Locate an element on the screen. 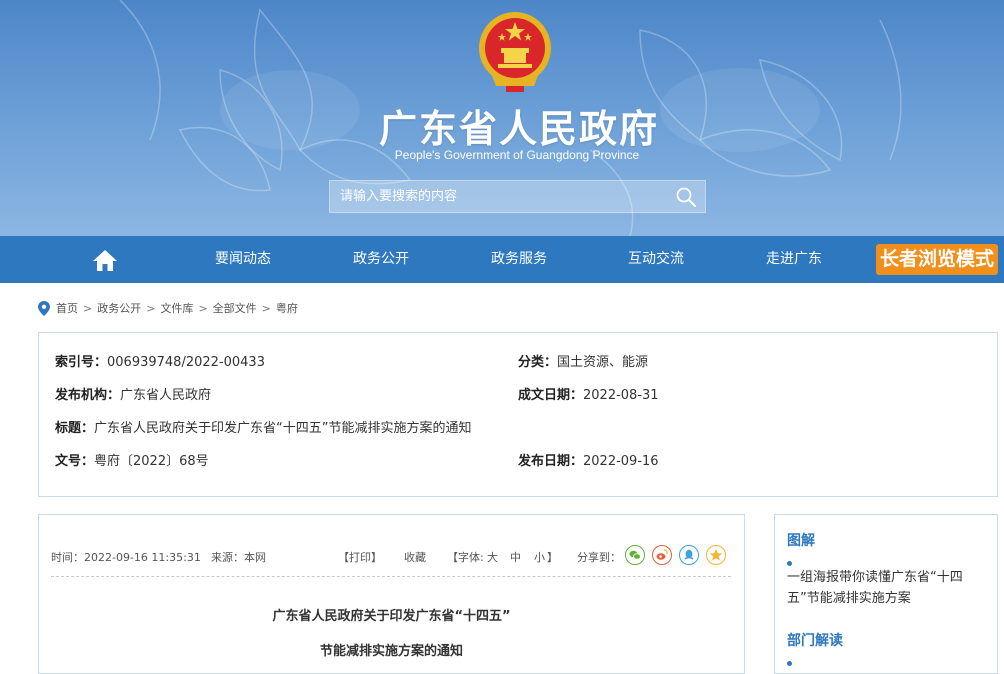 This screenshot has width=1004, height=674. main-nav: 要闻动态 政务公开 政务服务 互动交流 走进广东 is located at coordinates (502, 259).